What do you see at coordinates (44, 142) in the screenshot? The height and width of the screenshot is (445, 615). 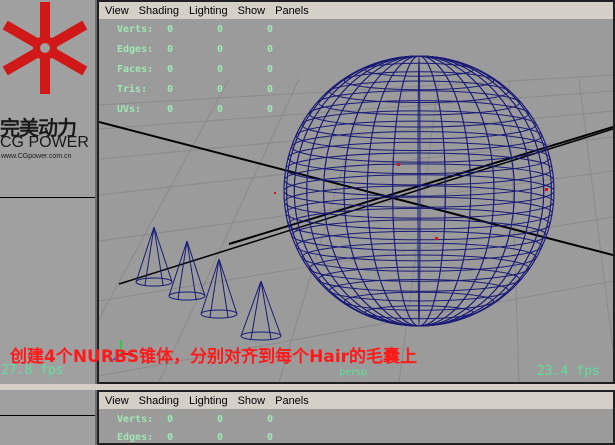 I see `logo-en-text: CG POWER` at bounding box center [44, 142].